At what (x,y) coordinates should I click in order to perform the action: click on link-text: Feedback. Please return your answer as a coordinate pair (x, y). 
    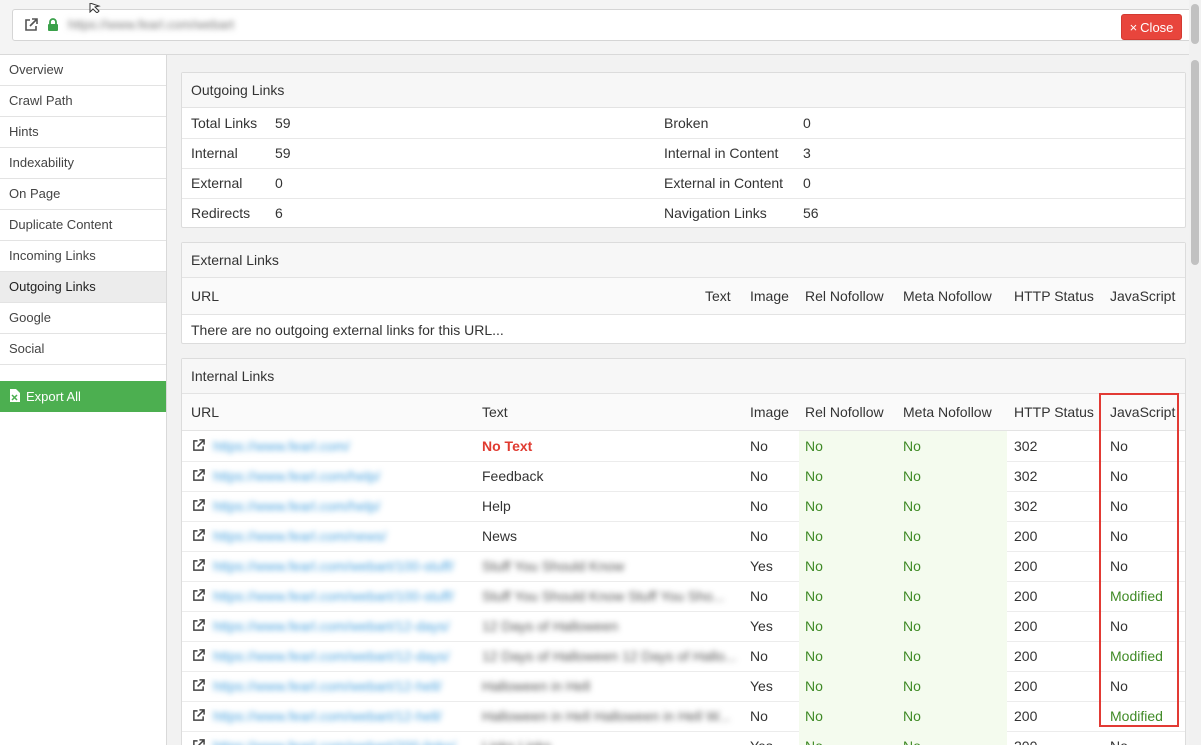
    Looking at the image, I should click on (513, 476).